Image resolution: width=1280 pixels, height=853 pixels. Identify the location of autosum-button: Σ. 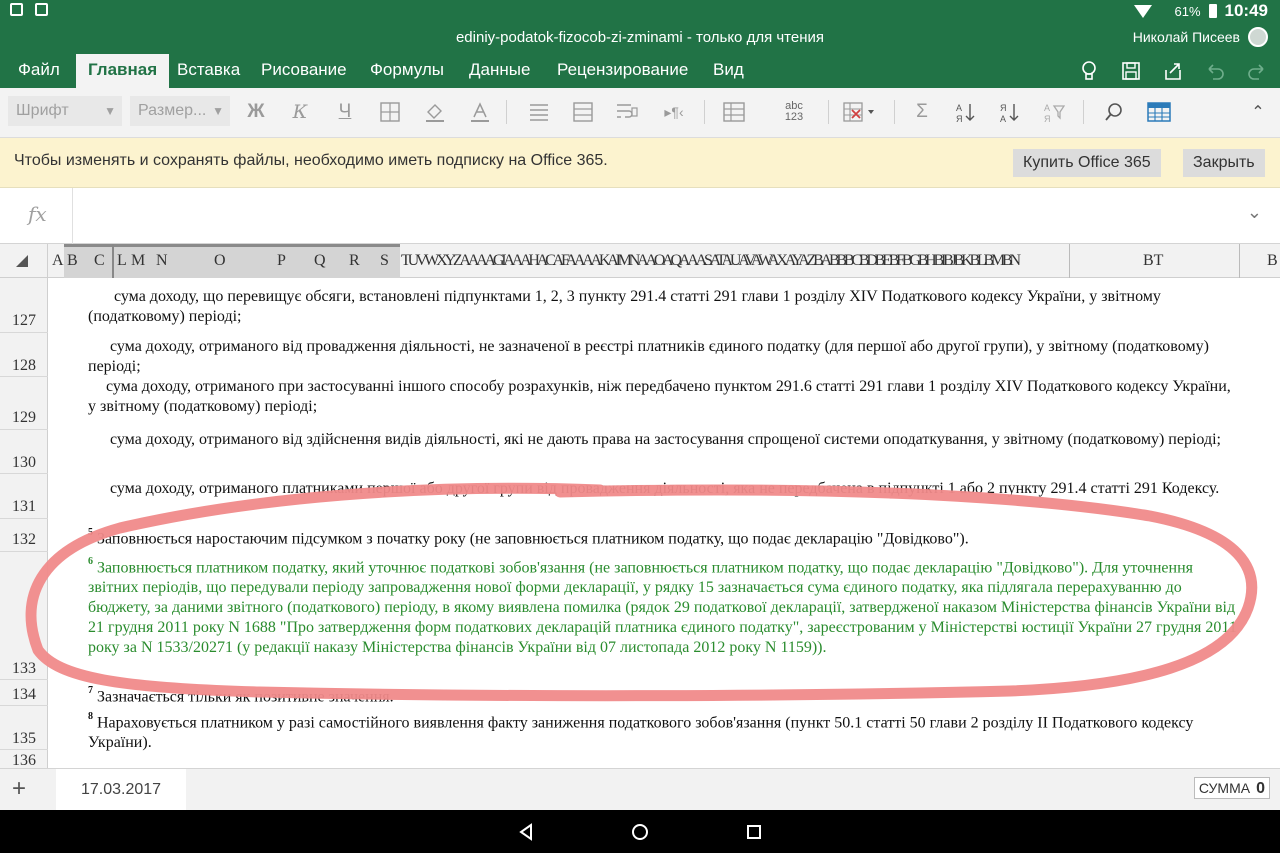
(922, 112).